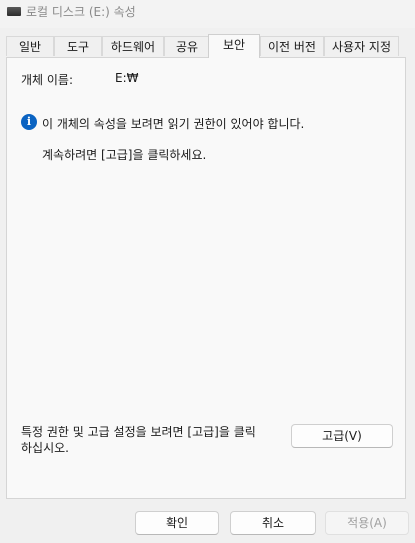 The height and width of the screenshot is (543, 415). Describe the element at coordinates (361, 46) in the screenshot. I see `tab-customize: 사용자 지정` at that location.